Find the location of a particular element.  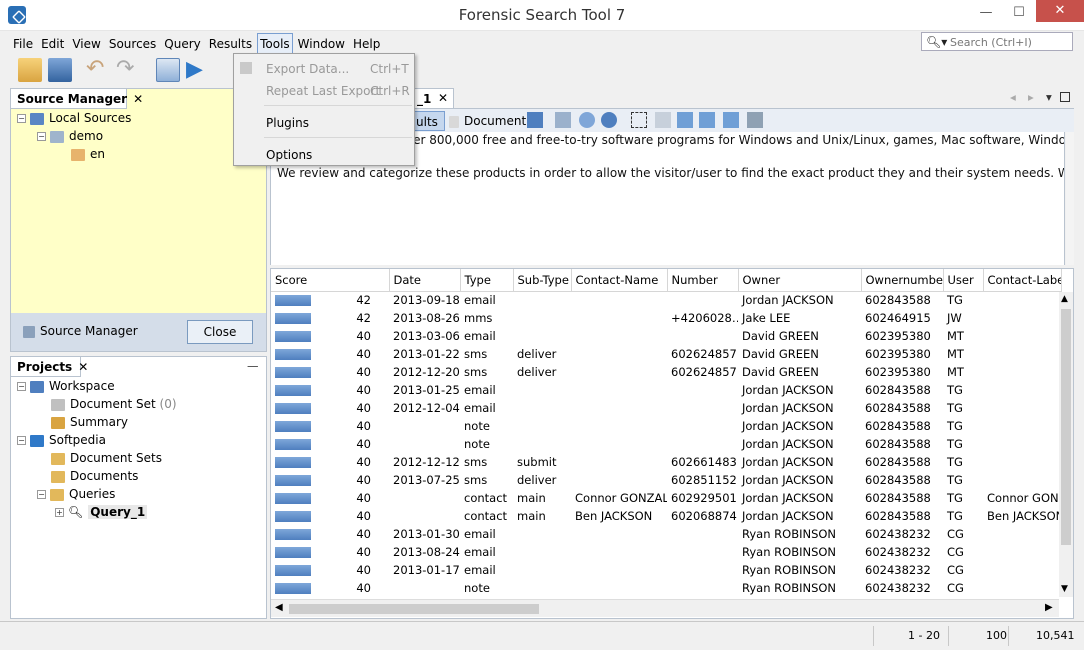

menu-window: Window is located at coordinates (321, 44).